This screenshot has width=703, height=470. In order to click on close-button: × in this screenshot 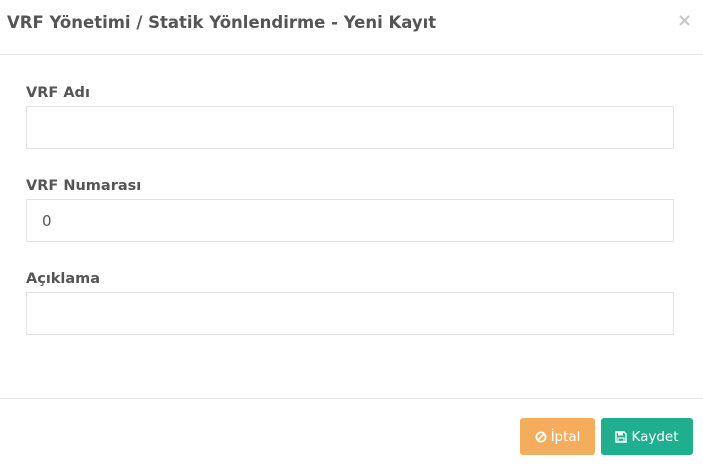, I will do `click(685, 21)`.